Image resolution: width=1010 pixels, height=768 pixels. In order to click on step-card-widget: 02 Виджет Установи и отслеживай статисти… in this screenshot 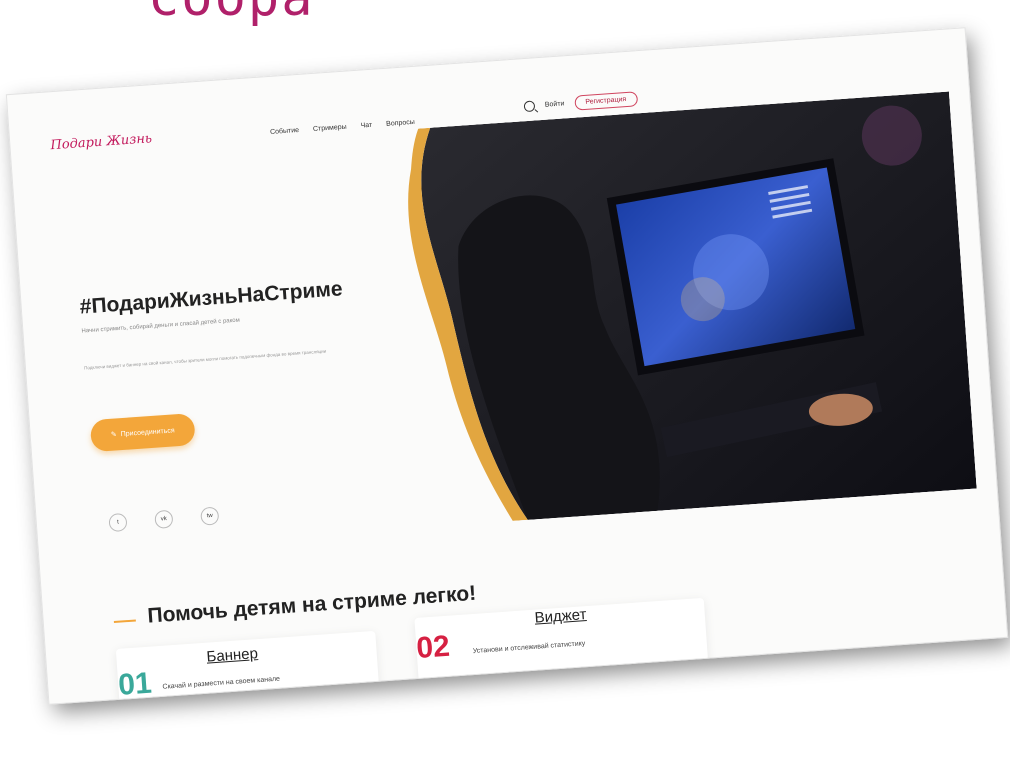, I will do `click(561, 642)`.